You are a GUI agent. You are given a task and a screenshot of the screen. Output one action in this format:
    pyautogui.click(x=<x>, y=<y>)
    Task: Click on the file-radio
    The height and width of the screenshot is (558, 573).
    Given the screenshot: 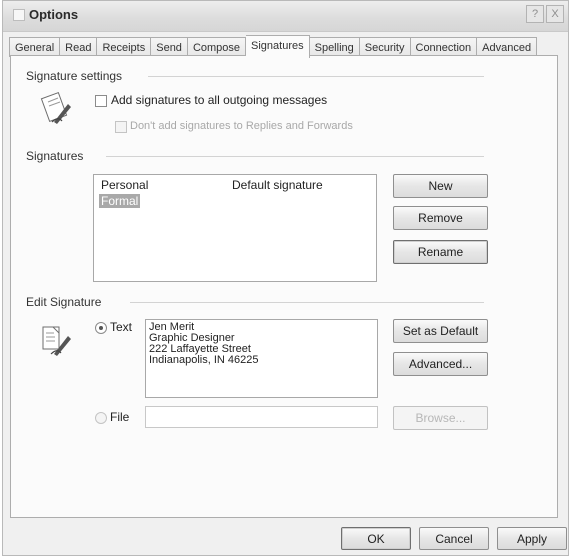 What is the action you would take?
    pyautogui.click(x=101, y=418)
    